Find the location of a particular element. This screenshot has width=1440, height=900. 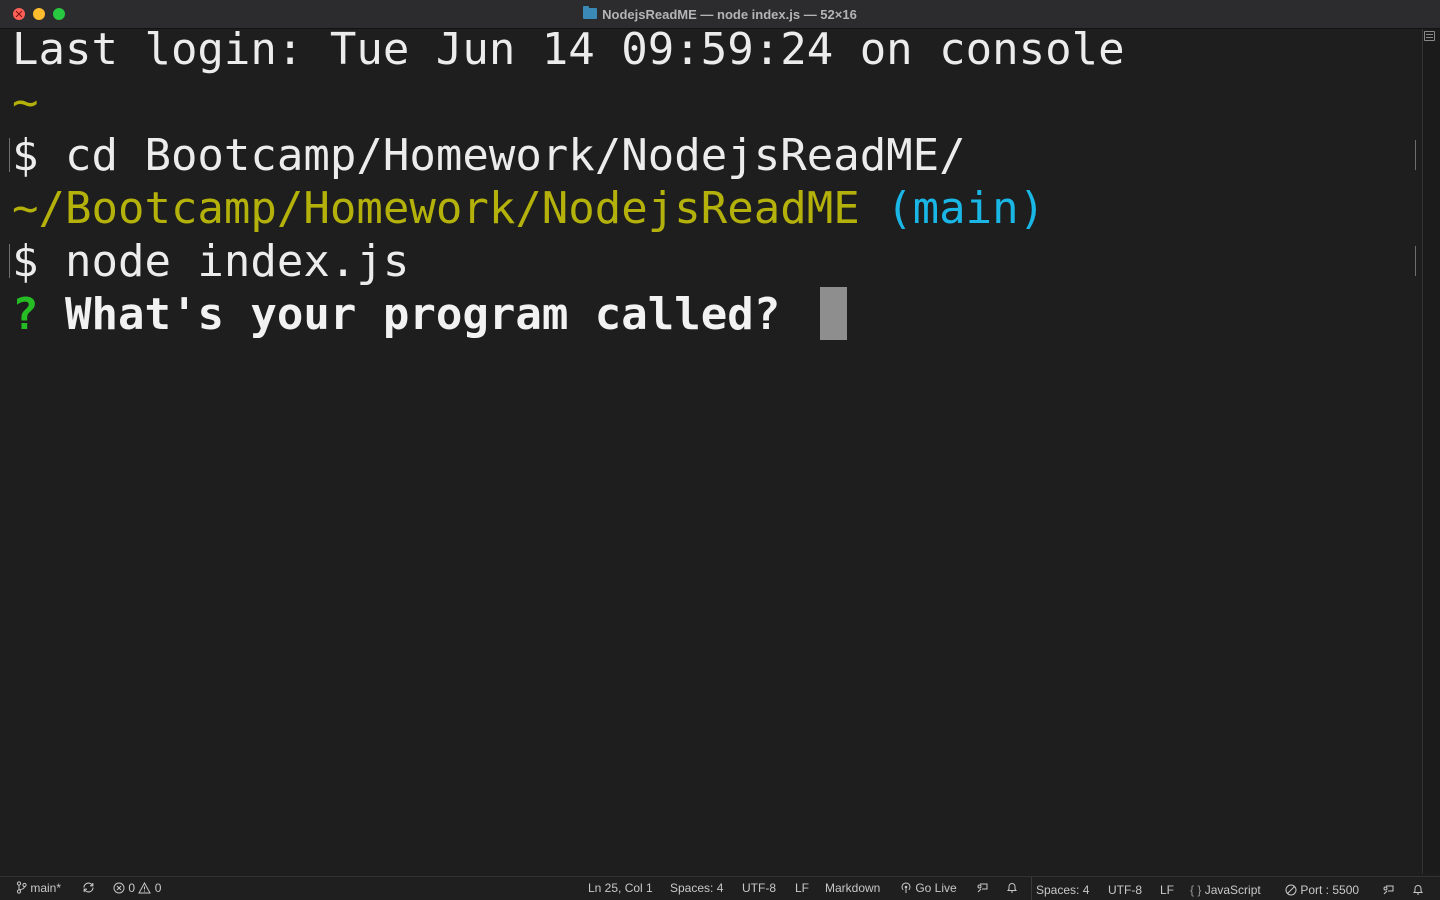

notifications-button-secondary is located at coordinates (1418, 889).